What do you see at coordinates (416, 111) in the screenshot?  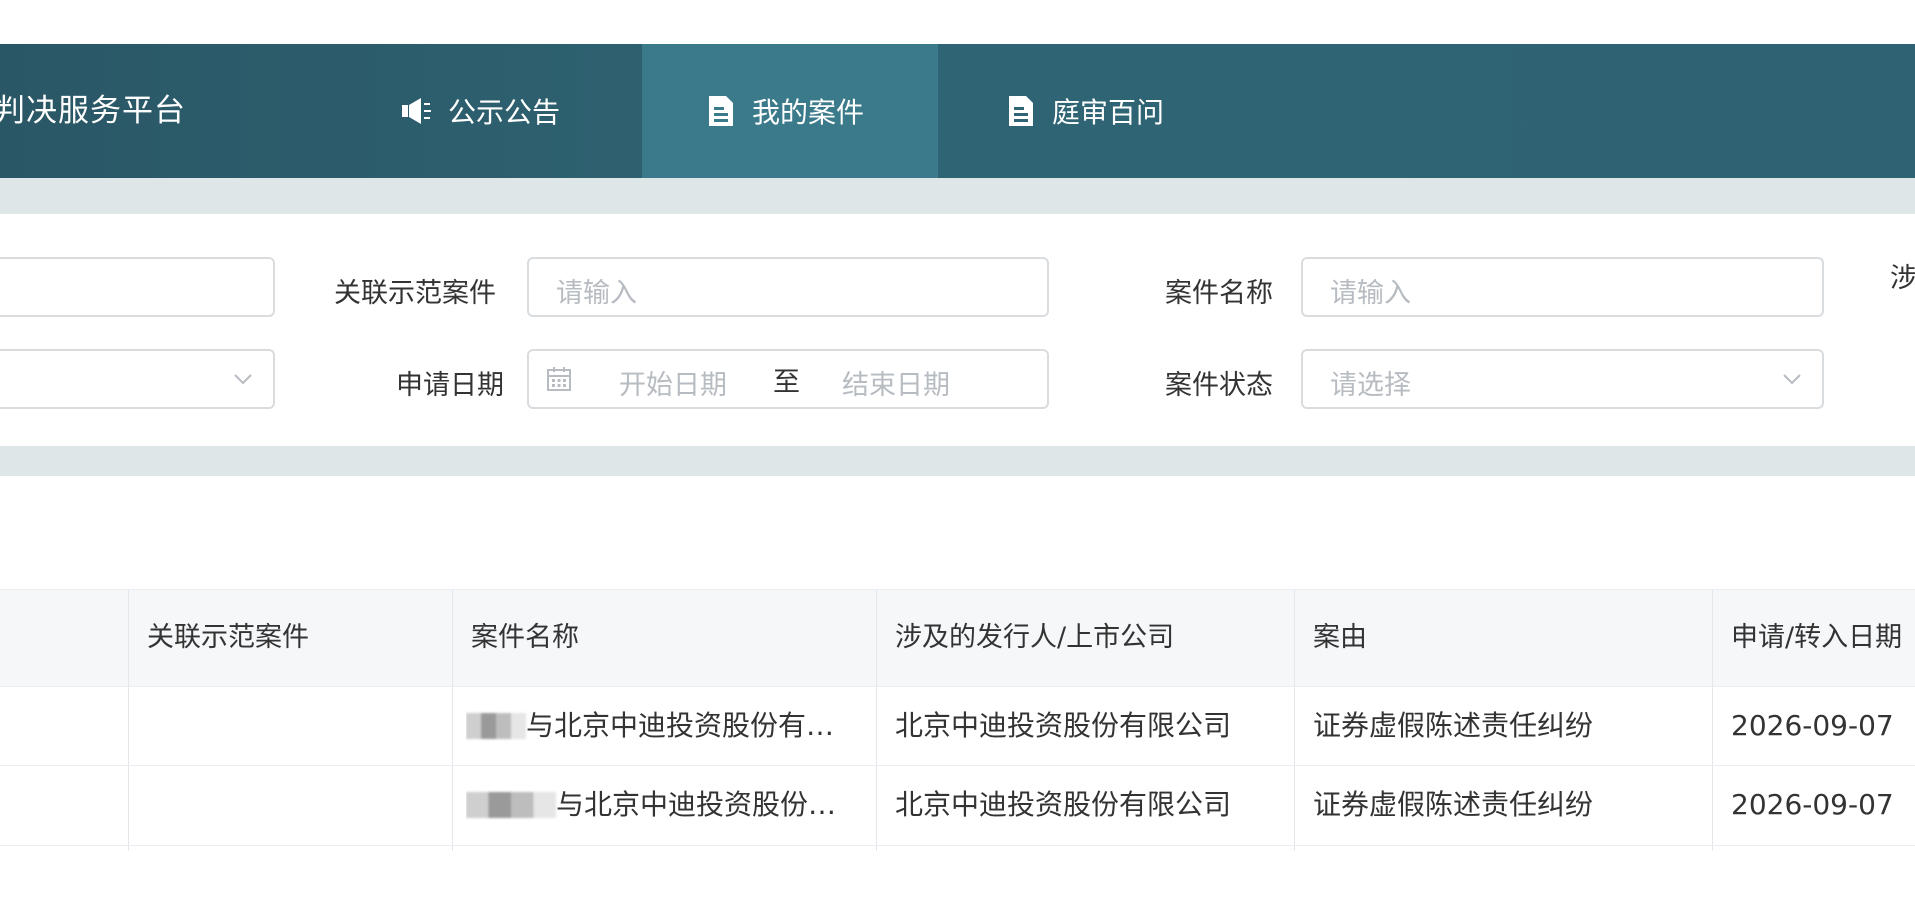 I see `megaphone-icon` at bounding box center [416, 111].